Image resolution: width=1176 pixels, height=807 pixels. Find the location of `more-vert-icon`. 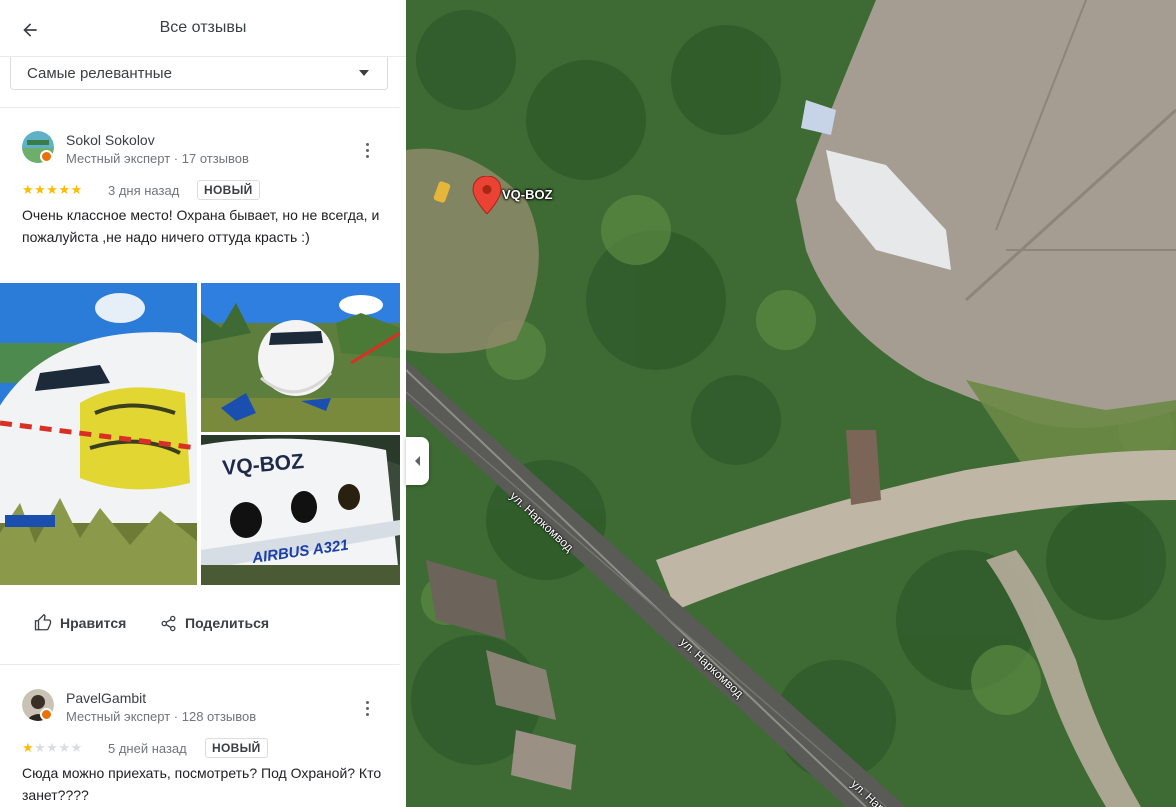

more-vert-icon is located at coordinates (367, 708).